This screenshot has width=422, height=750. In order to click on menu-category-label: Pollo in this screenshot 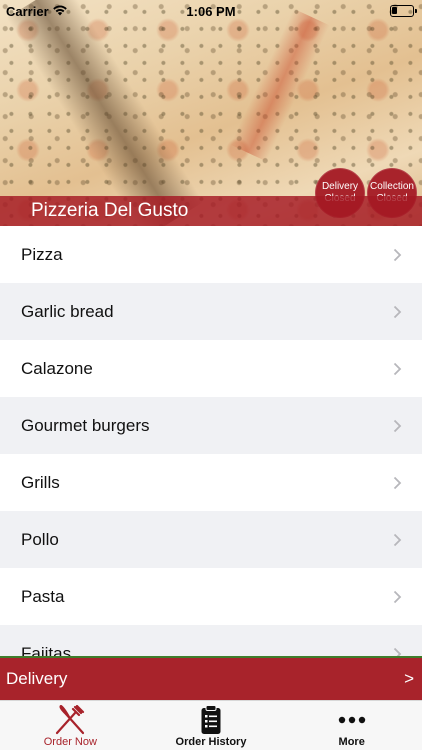, I will do `click(40, 539)`.